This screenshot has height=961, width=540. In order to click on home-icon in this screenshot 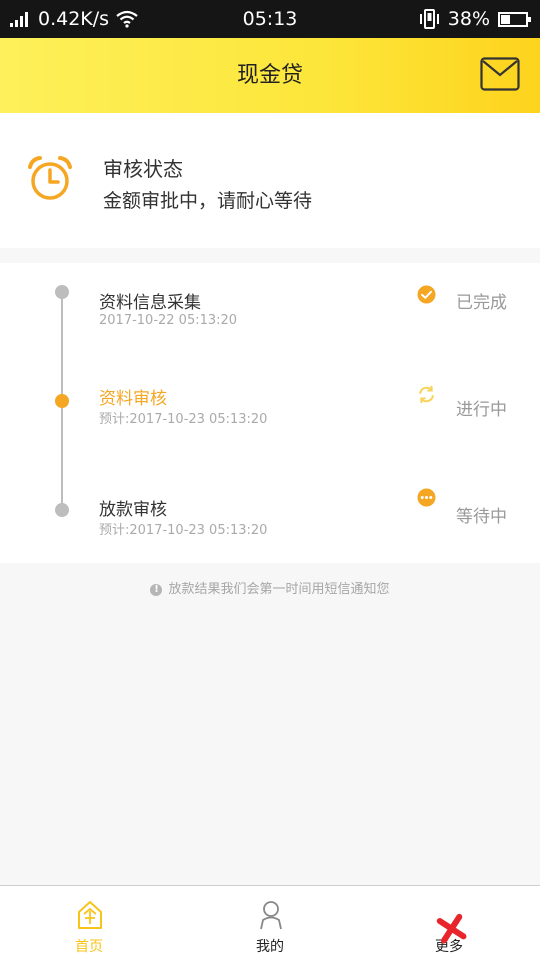, I will do `click(90, 915)`.